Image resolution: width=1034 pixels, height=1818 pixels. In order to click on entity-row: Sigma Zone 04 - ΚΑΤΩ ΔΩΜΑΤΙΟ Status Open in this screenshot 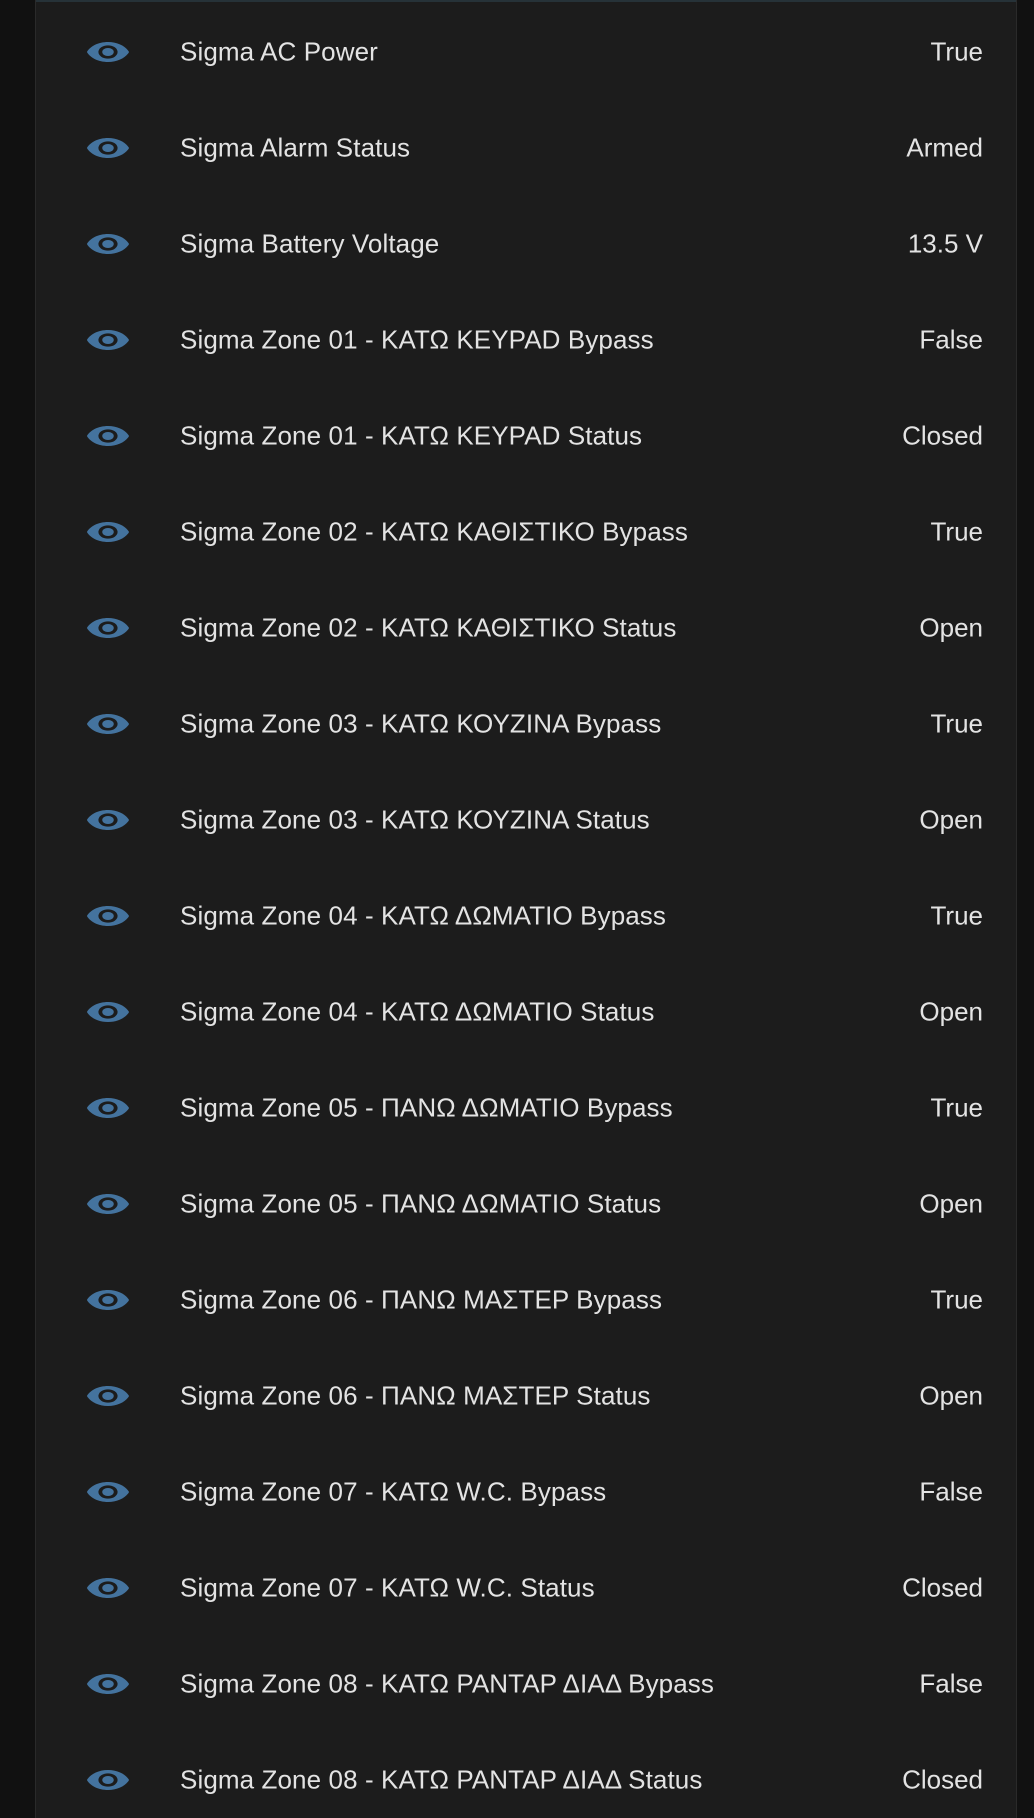, I will do `click(526, 1012)`.